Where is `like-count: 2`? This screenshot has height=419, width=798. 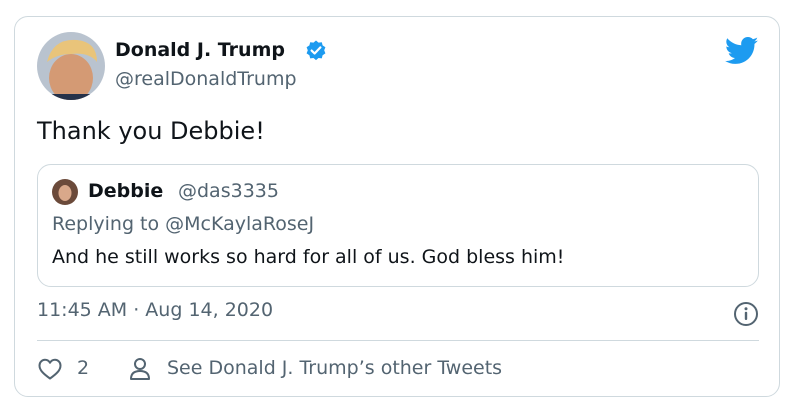
like-count: 2 is located at coordinates (83, 368).